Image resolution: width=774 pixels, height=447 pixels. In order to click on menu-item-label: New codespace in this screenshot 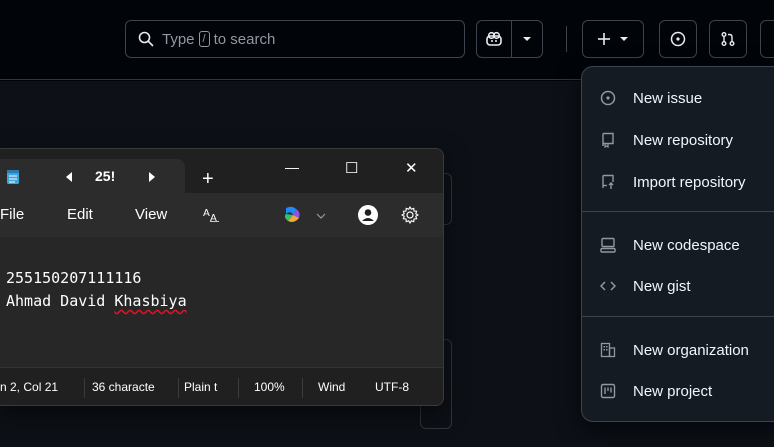, I will do `click(686, 245)`.